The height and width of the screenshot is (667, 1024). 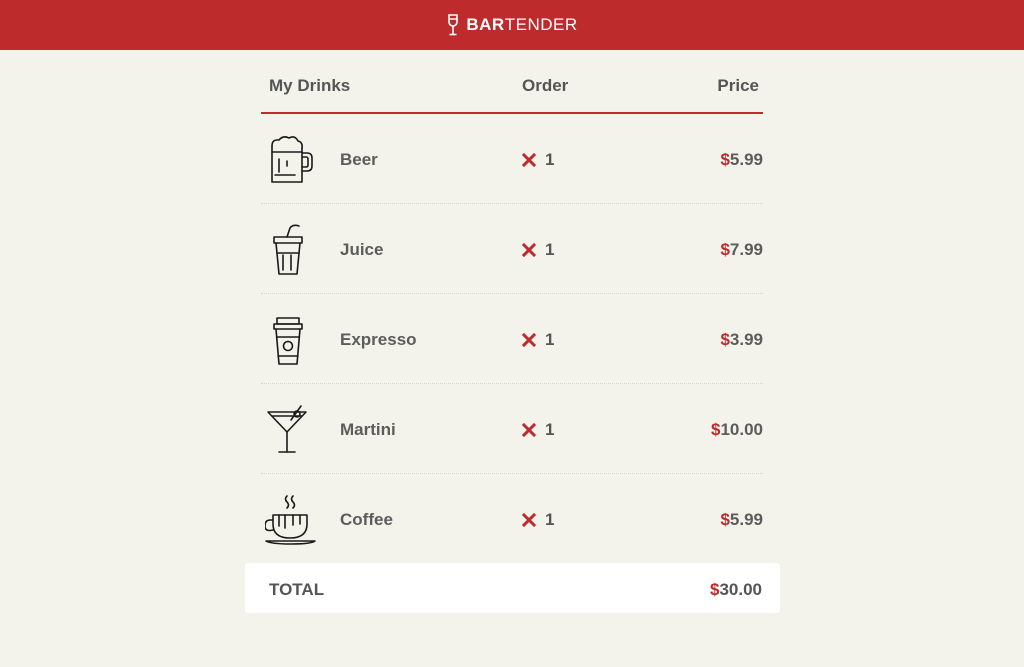 I want to click on drink-name: Juice, so click(x=362, y=249).